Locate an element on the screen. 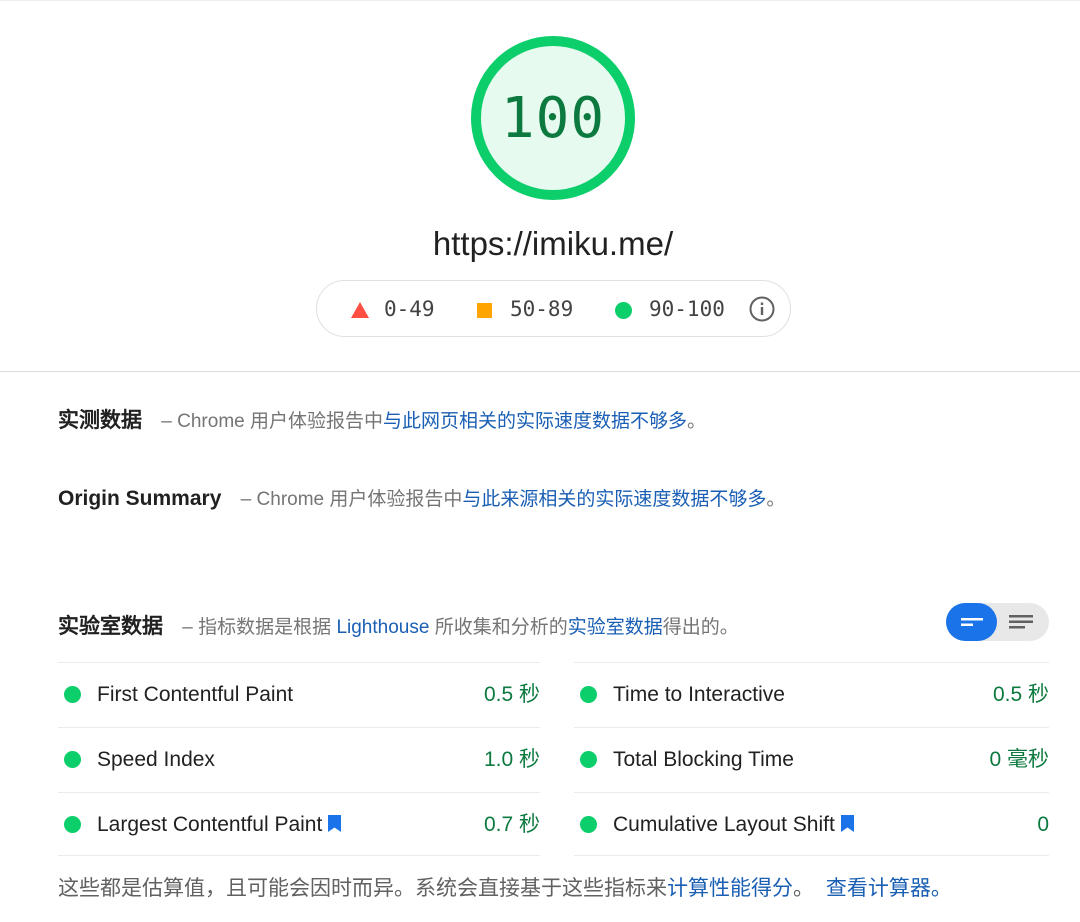 This screenshot has height=922, width=1080. legend-fail-range: 0-49 is located at coordinates (409, 309).